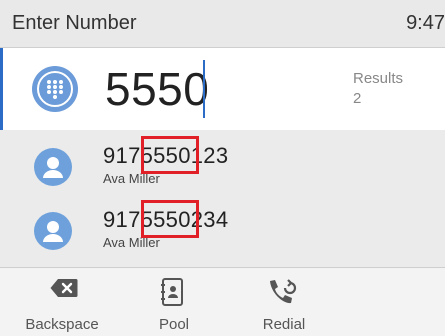  I want to click on backspace-button: Backspace, so click(62, 302).